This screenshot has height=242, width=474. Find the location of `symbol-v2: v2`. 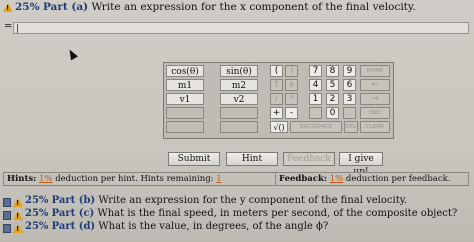

symbol-v2: v2 is located at coordinates (239, 99).